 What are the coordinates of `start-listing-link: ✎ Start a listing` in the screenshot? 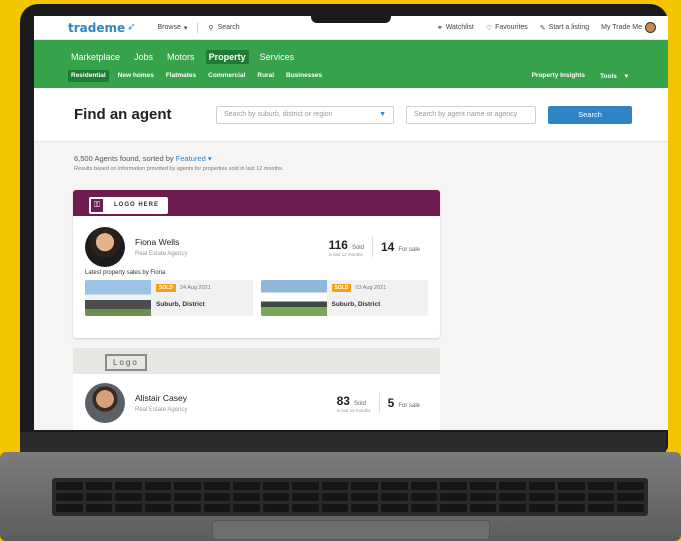 It's located at (564, 28).